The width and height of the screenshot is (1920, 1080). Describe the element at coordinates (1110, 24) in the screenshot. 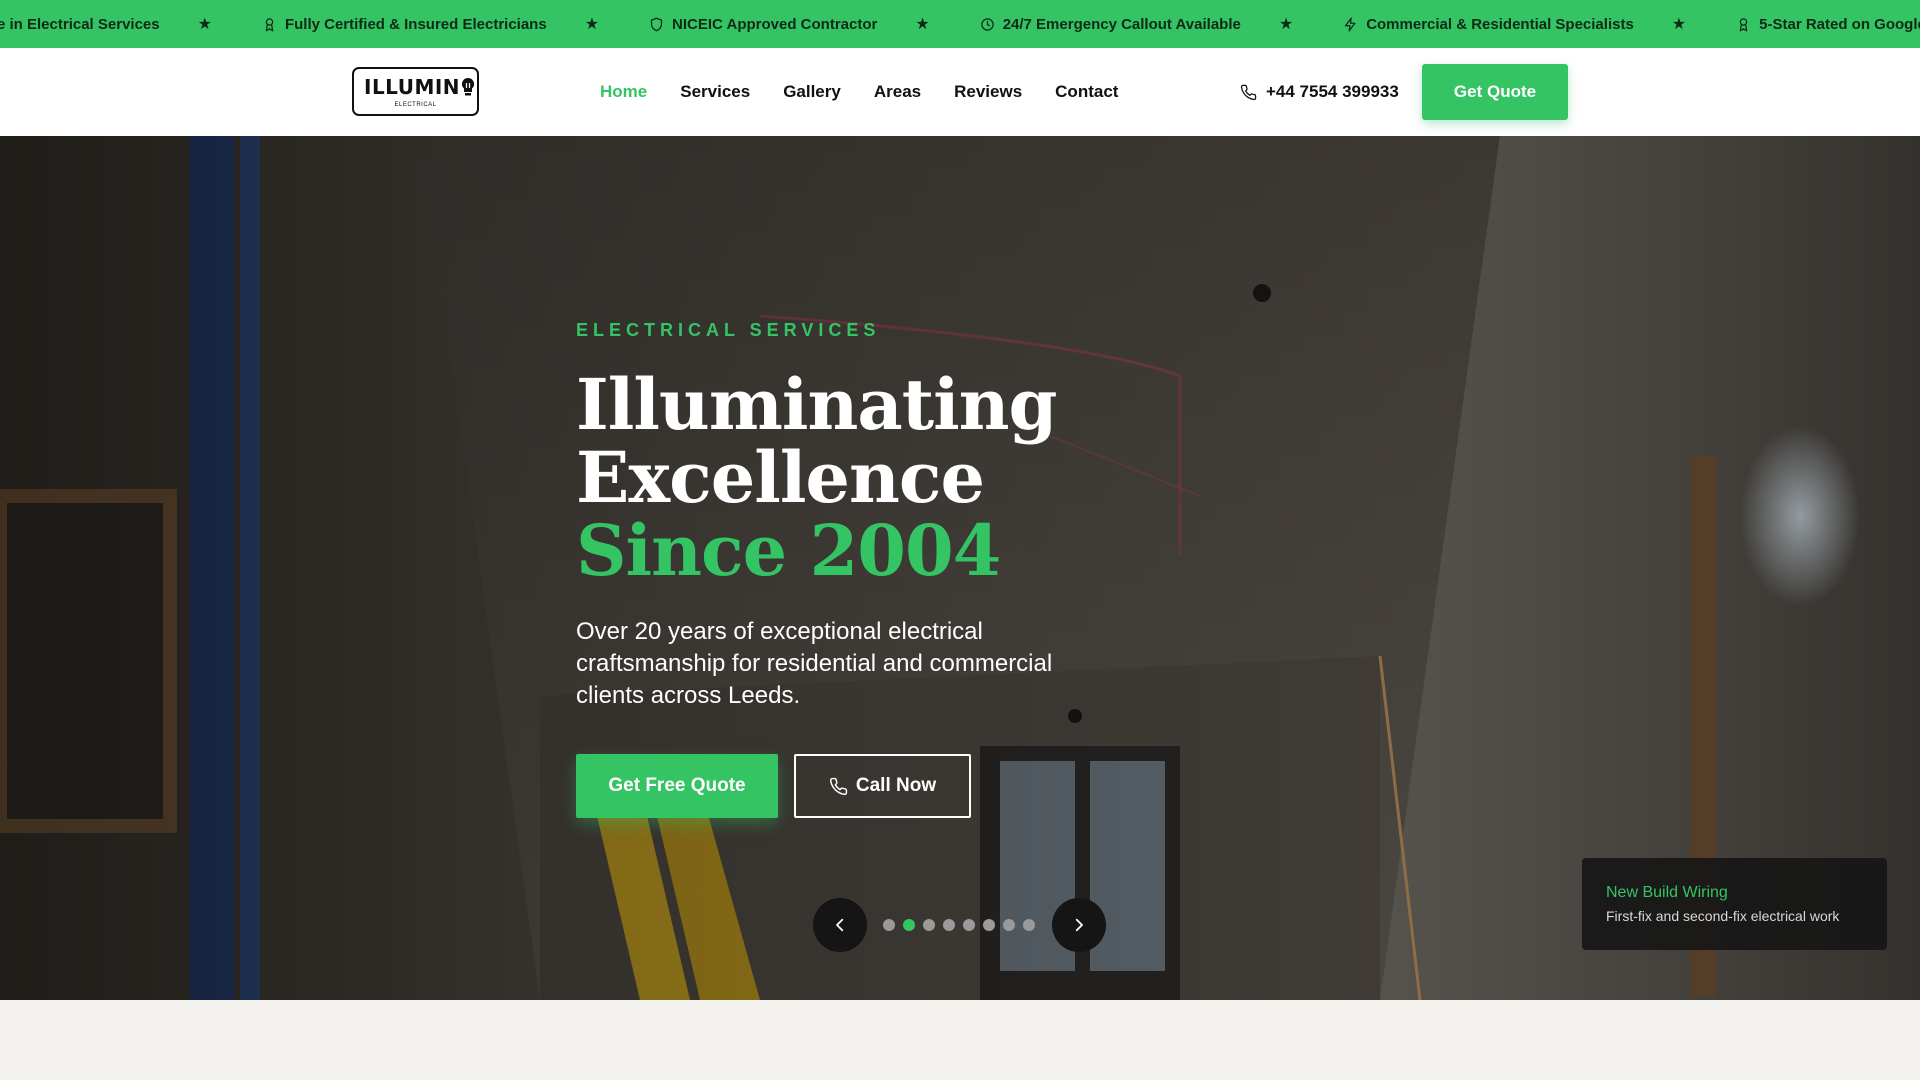

I see `ticker-item: 24/7 Emergency Callout Available` at that location.